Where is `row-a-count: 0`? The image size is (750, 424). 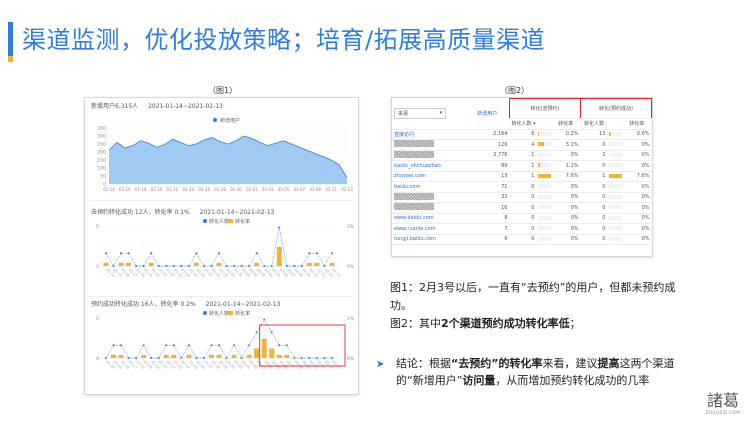
row-a-count: 0 is located at coordinates (523, 218).